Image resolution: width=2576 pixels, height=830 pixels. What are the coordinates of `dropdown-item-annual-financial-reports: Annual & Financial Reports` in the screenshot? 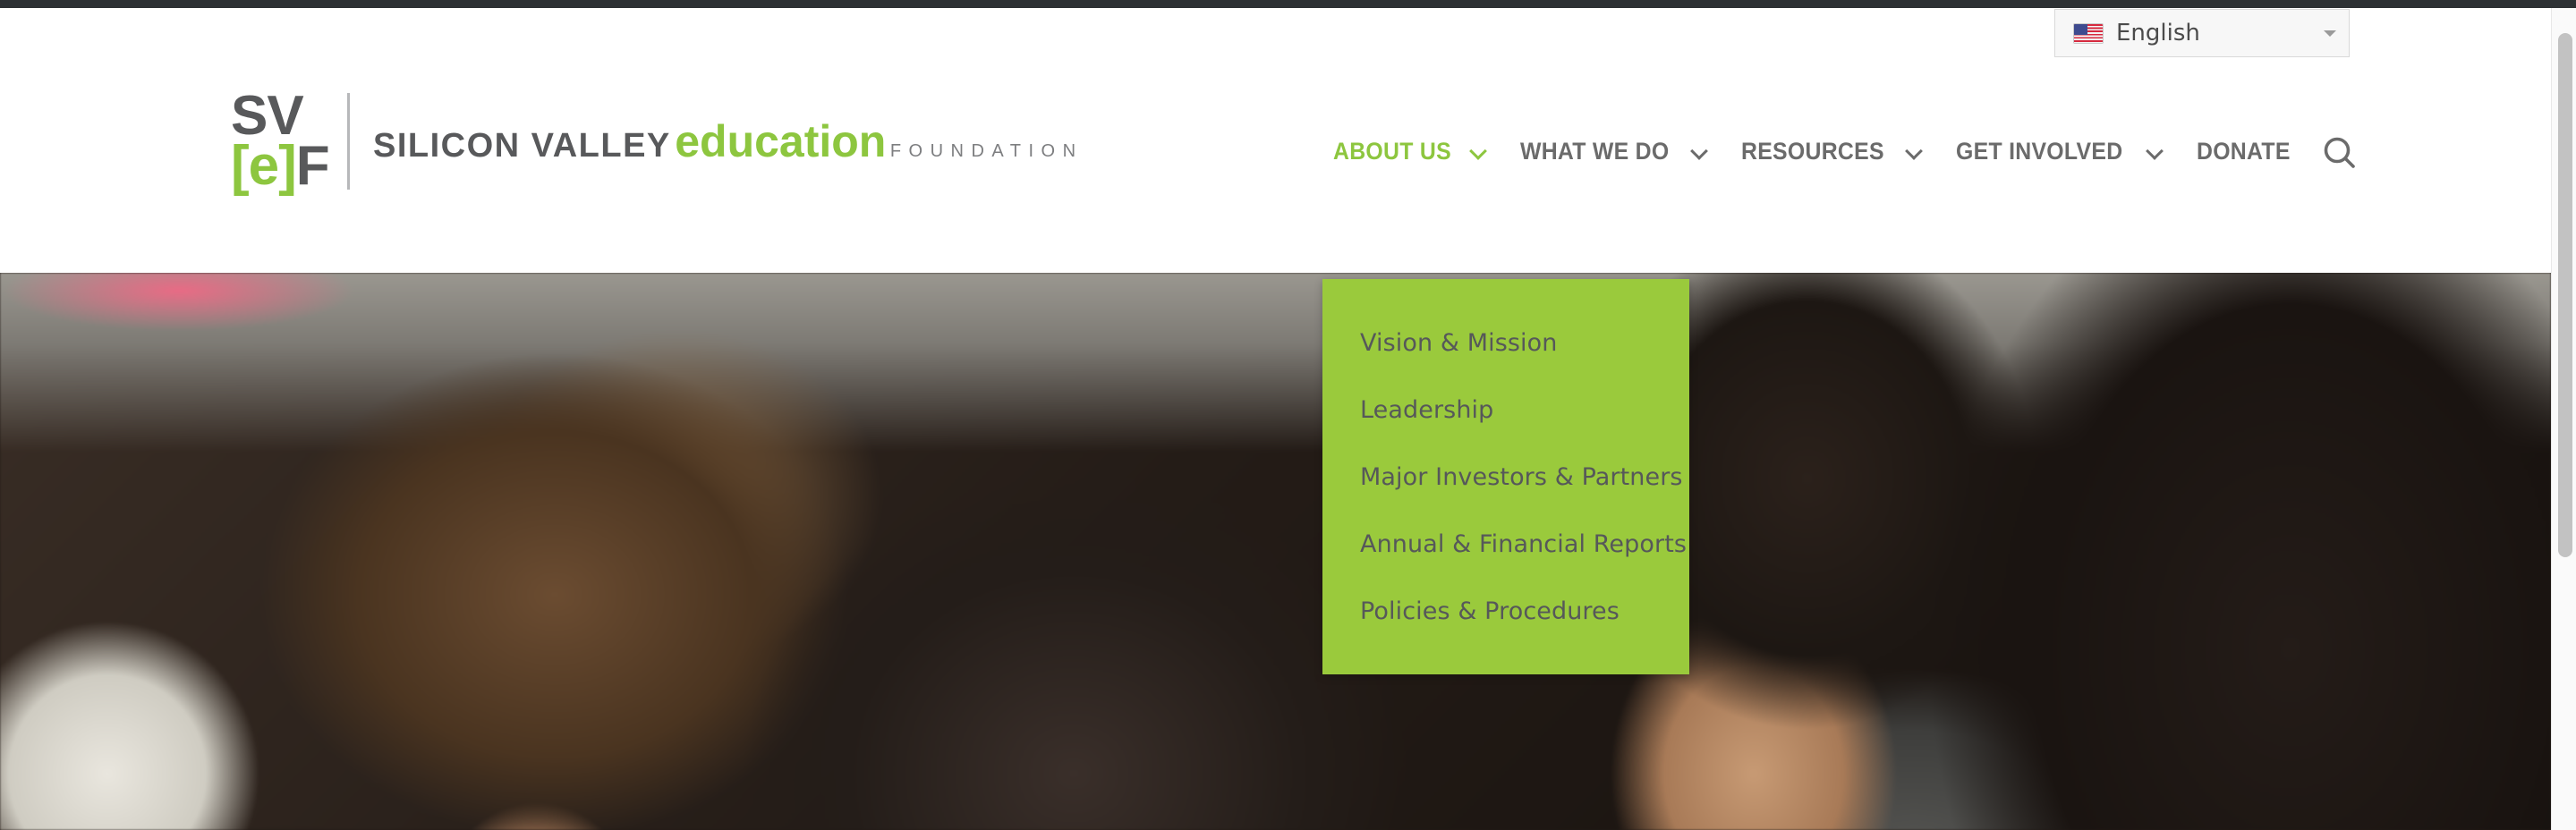 It's located at (1505, 545).